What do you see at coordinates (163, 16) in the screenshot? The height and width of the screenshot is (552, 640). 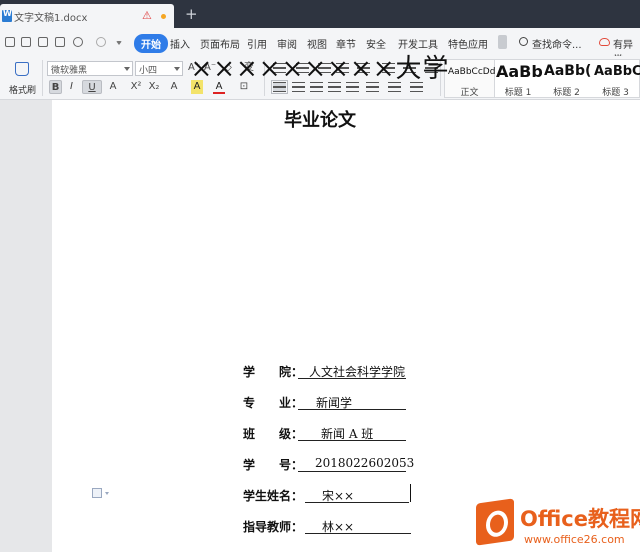 I see `unsaved-dot-icon` at bounding box center [163, 16].